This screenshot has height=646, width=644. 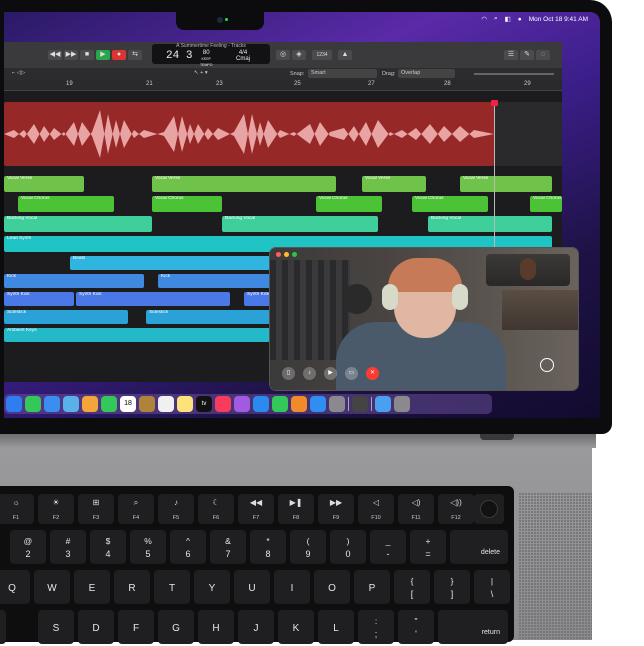 What do you see at coordinates (119, 55) in the screenshot?
I see `record-button: ●` at bounding box center [119, 55].